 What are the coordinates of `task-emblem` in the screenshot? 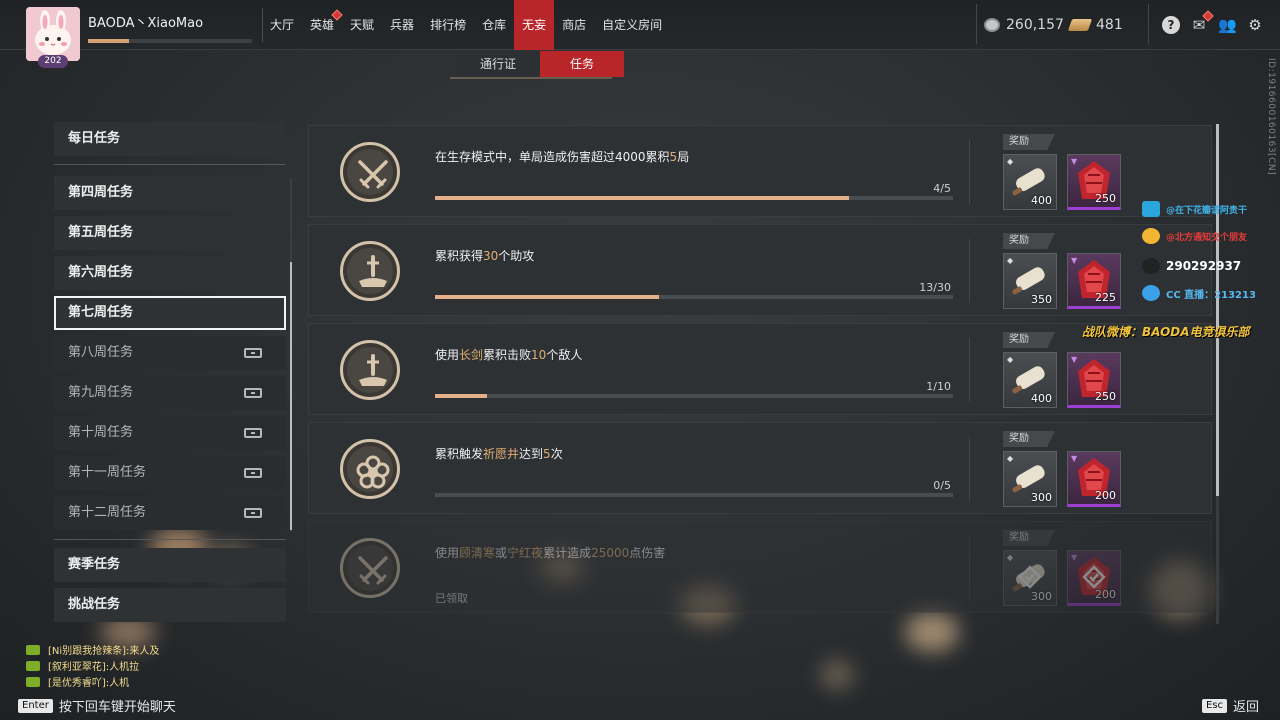 It's located at (370, 568).